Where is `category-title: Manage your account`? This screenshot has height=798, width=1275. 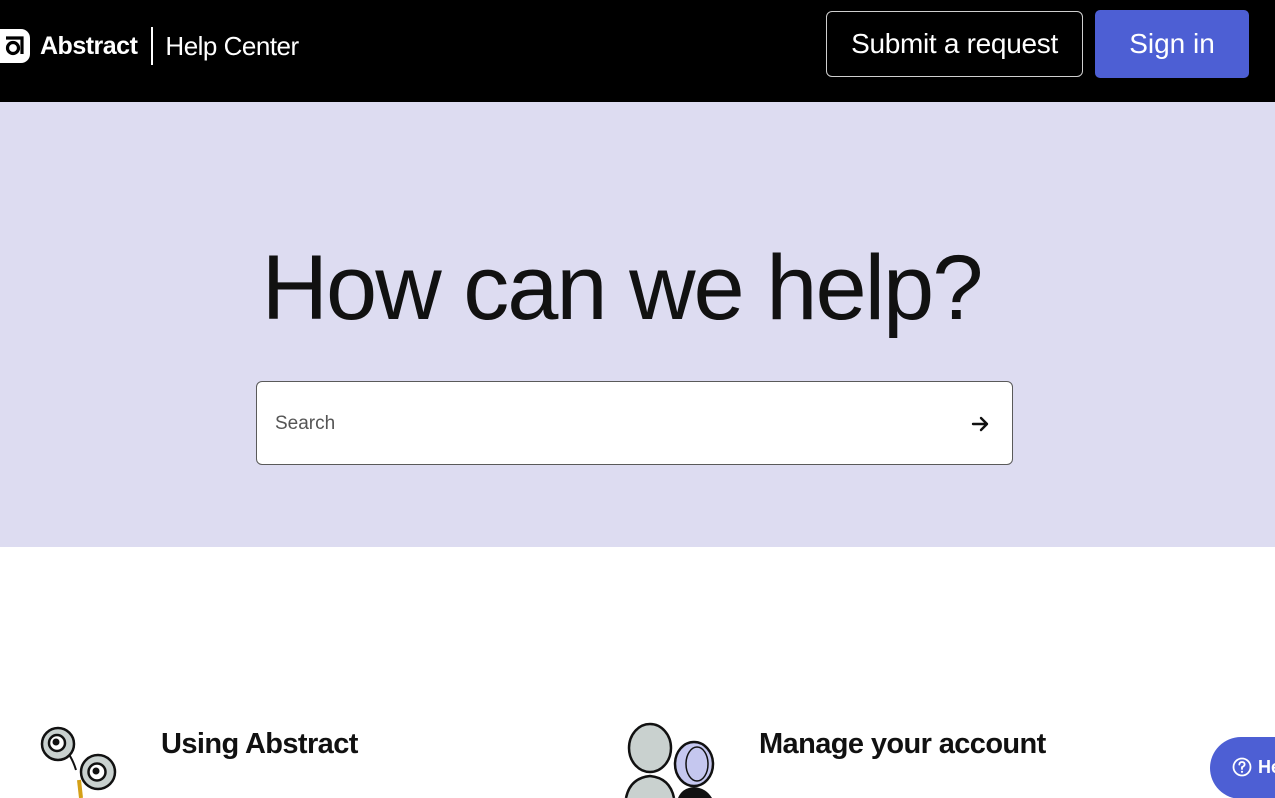
category-title: Manage your account is located at coordinates (902, 744).